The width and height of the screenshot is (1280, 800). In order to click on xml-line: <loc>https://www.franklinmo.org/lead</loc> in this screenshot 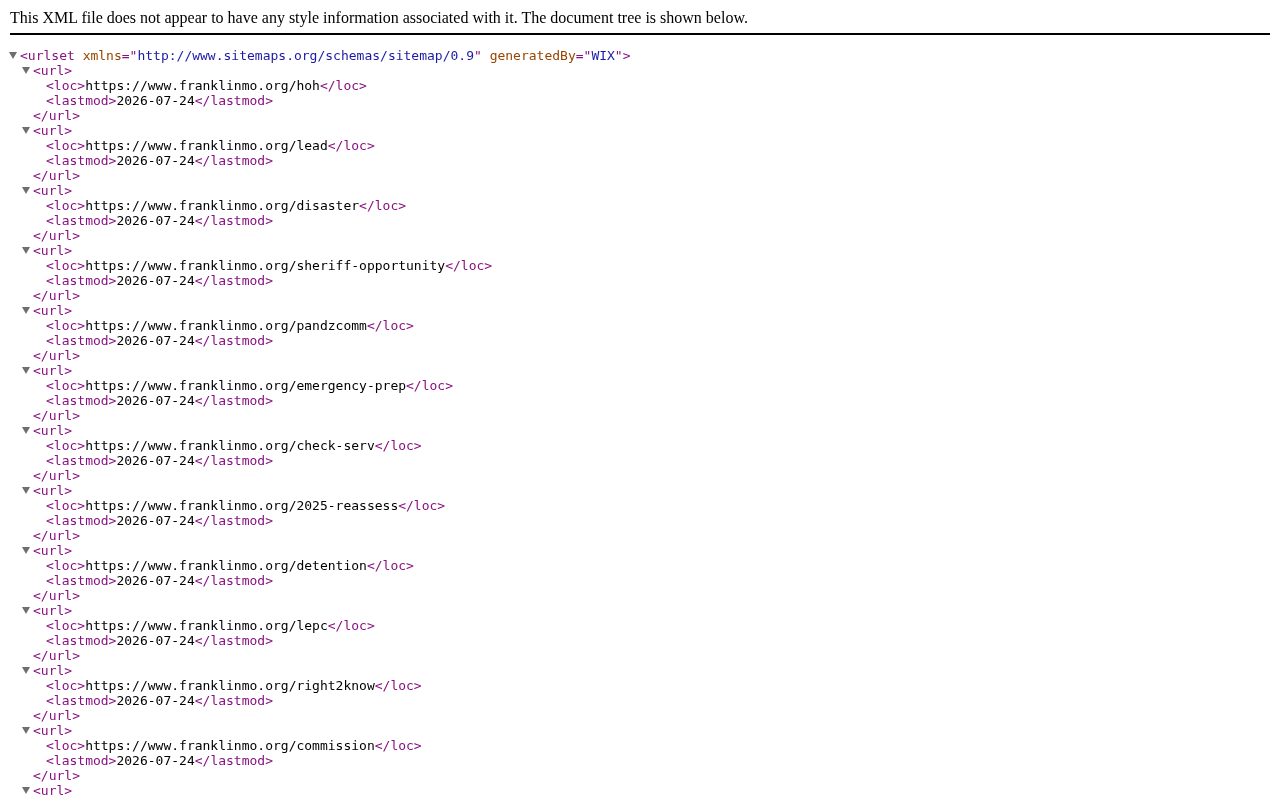, I will do `click(210, 145)`.